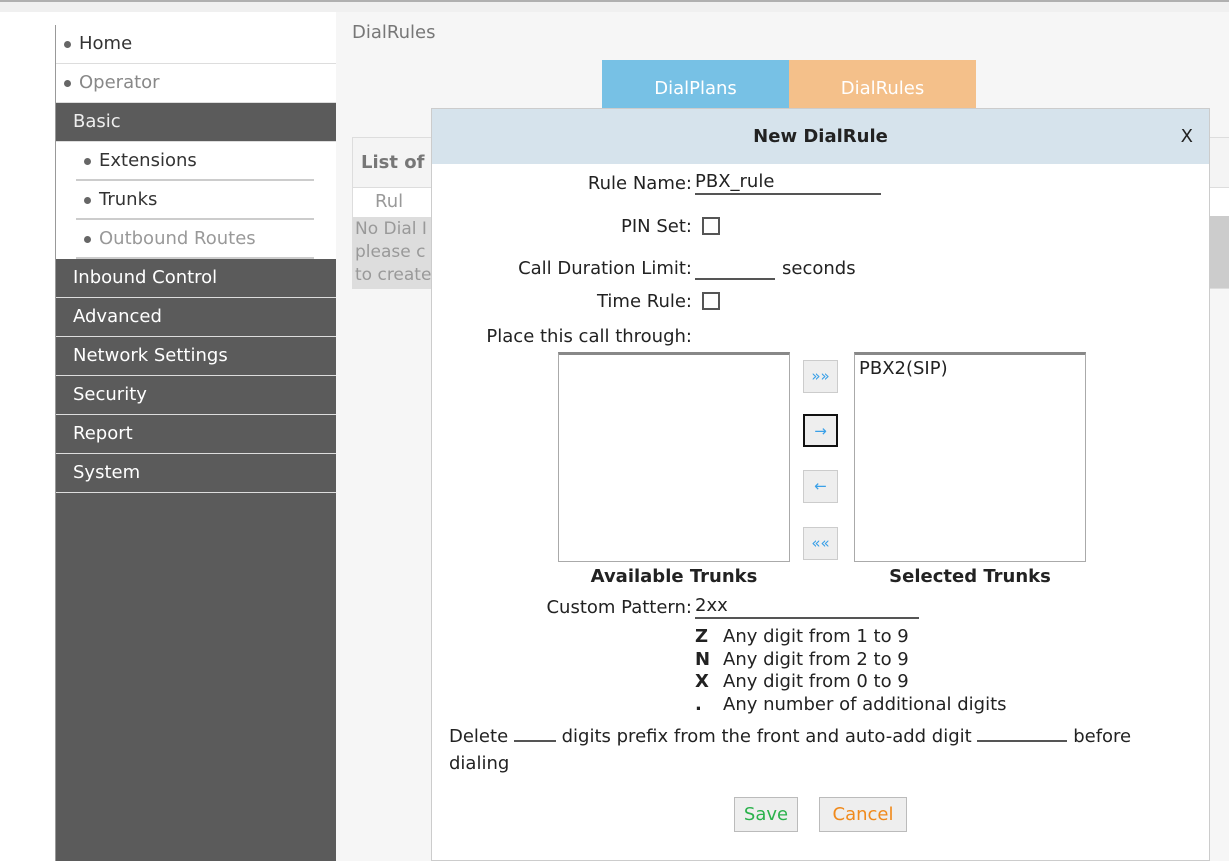  Describe the element at coordinates (614, 6) in the screenshot. I see `top-bar` at that location.